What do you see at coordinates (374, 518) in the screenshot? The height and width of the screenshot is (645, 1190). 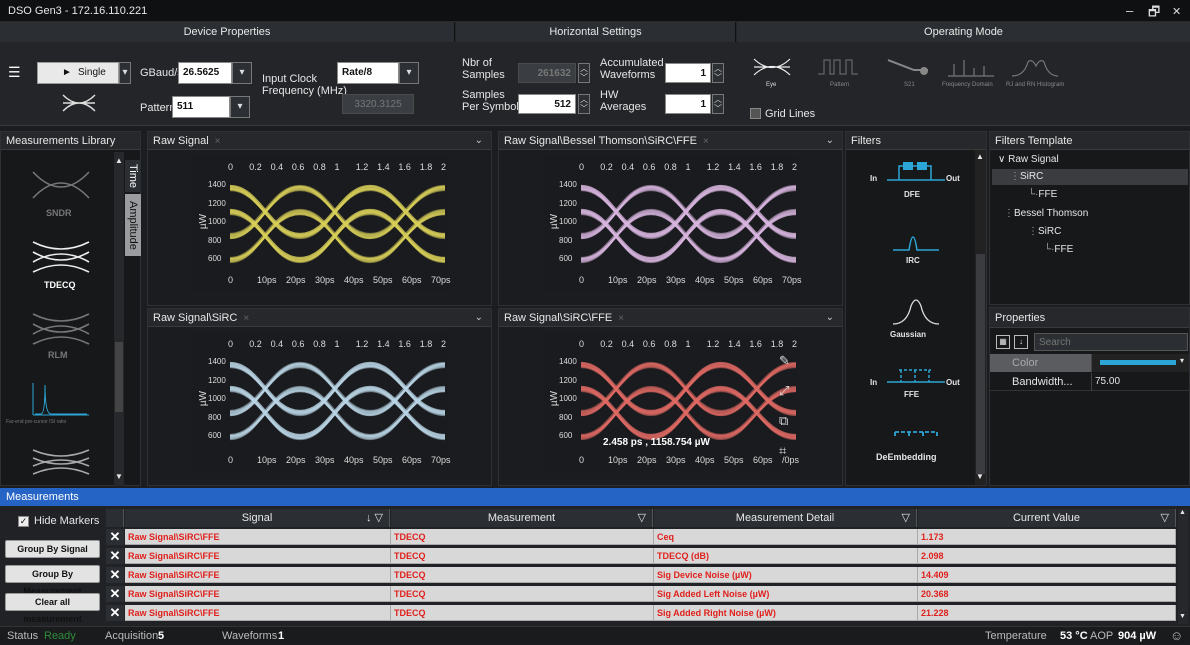 I see `sort-filter-icon: ↓ ▽` at bounding box center [374, 518].